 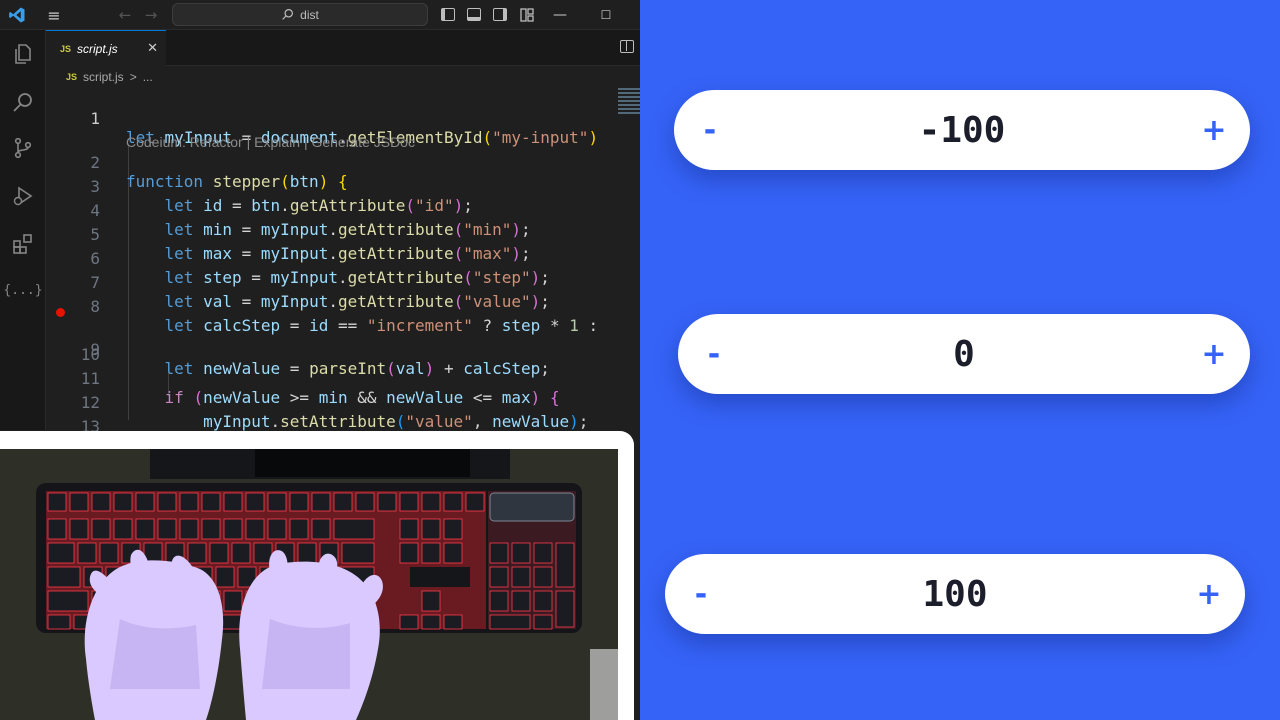 I want to click on json-braces-icon: {...}, so click(x=23, y=290).